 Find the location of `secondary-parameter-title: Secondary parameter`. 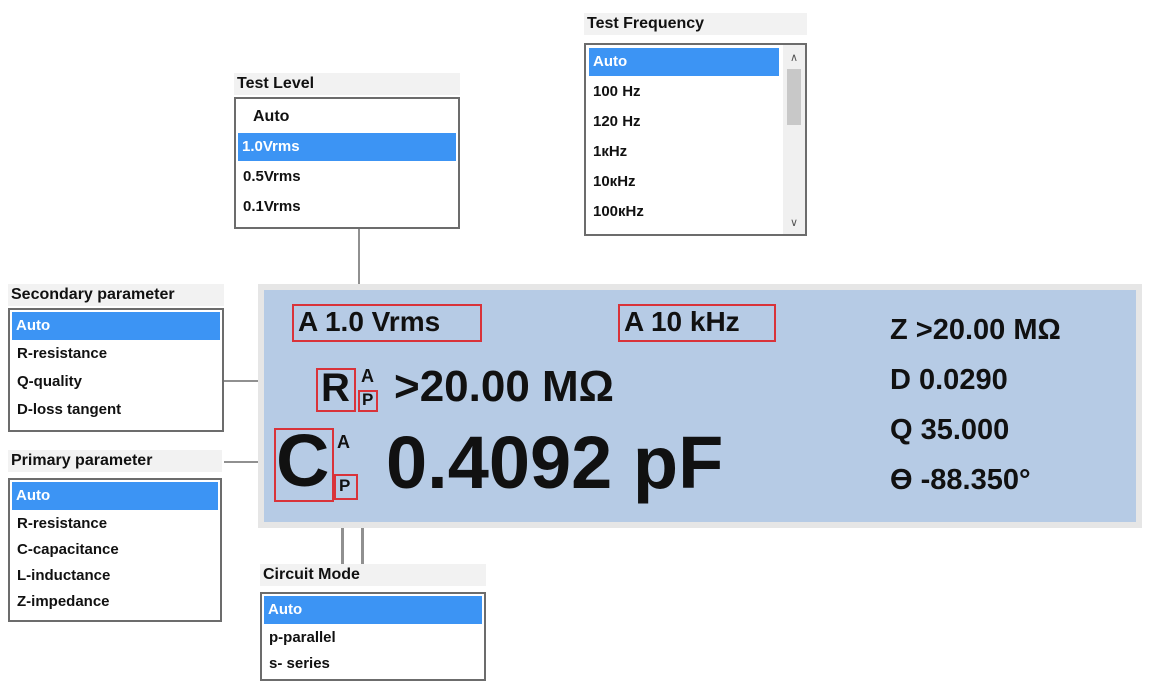

secondary-parameter-title: Secondary parameter is located at coordinates (116, 295).